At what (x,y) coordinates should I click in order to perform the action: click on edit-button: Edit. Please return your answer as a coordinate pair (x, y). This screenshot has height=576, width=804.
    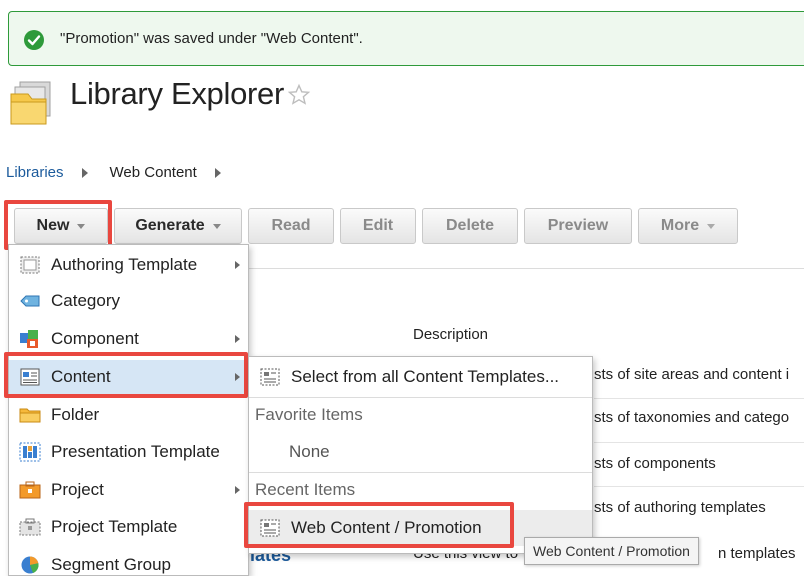
    Looking at the image, I should click on (378, 226).